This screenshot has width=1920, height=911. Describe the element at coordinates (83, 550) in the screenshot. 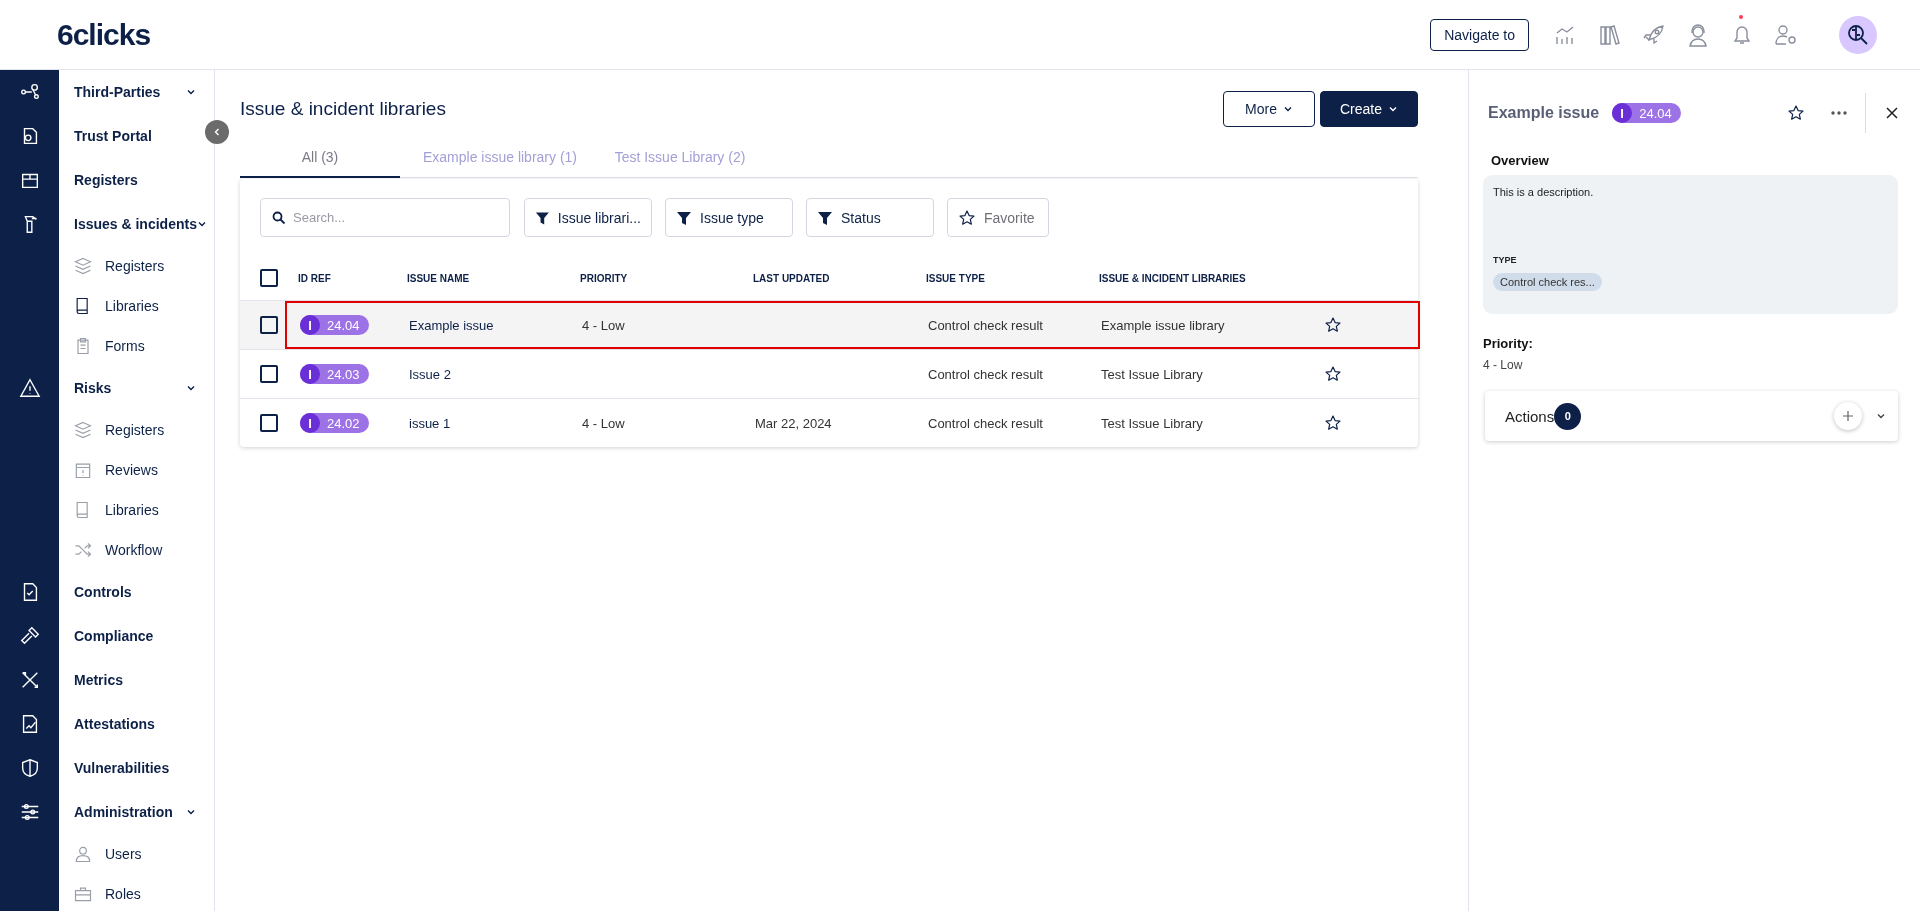

I see `shuffle-icon` at that location.